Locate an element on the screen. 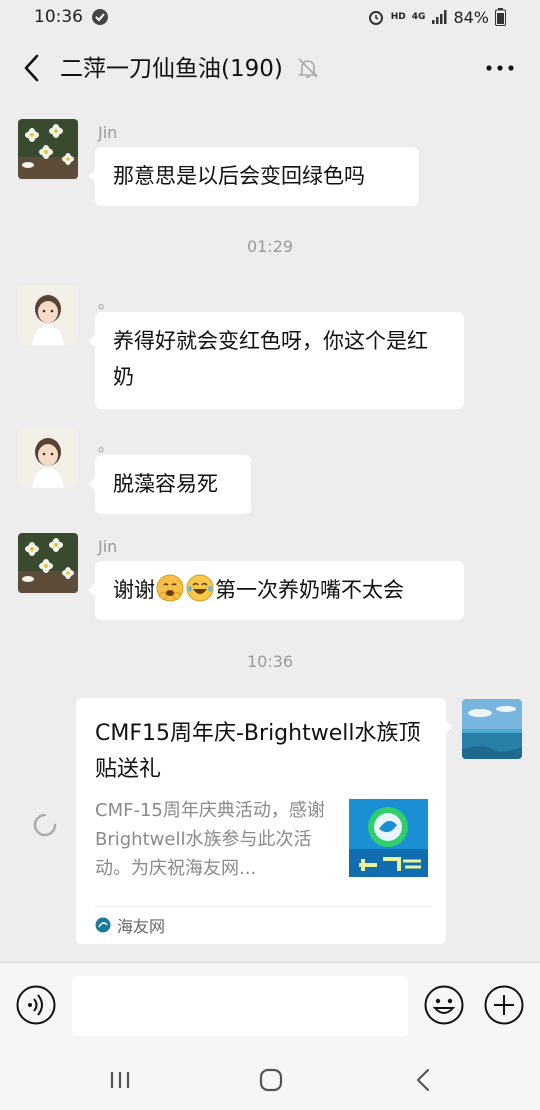 The image size is (540, 1110). more-icon is located at coordinates (500, 68).